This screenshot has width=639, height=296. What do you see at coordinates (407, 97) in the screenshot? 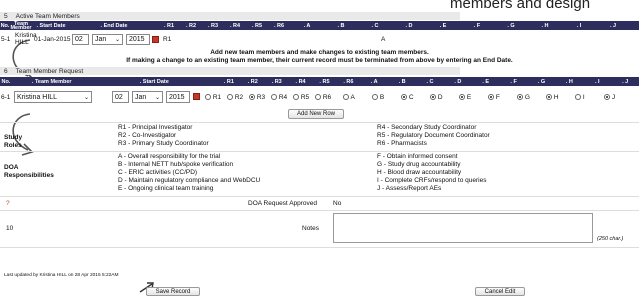
I see `resp-radio-c: C` at bounding box center [407, 97].